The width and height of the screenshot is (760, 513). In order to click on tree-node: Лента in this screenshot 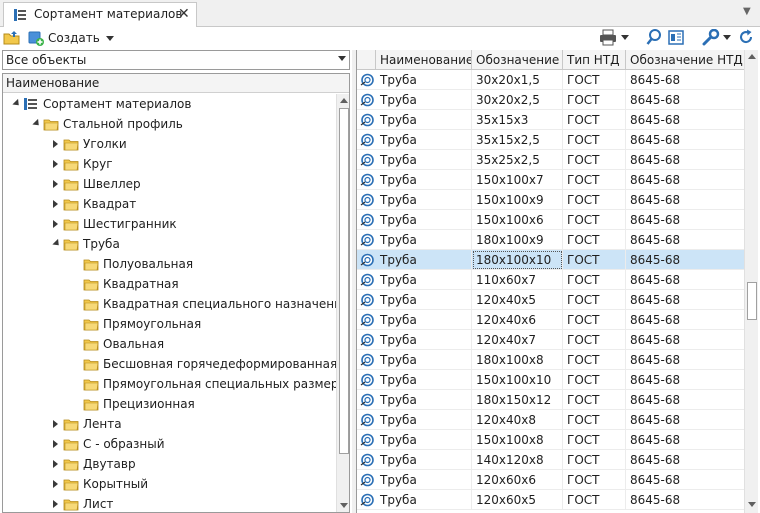, I will do `click(169, 424)`.